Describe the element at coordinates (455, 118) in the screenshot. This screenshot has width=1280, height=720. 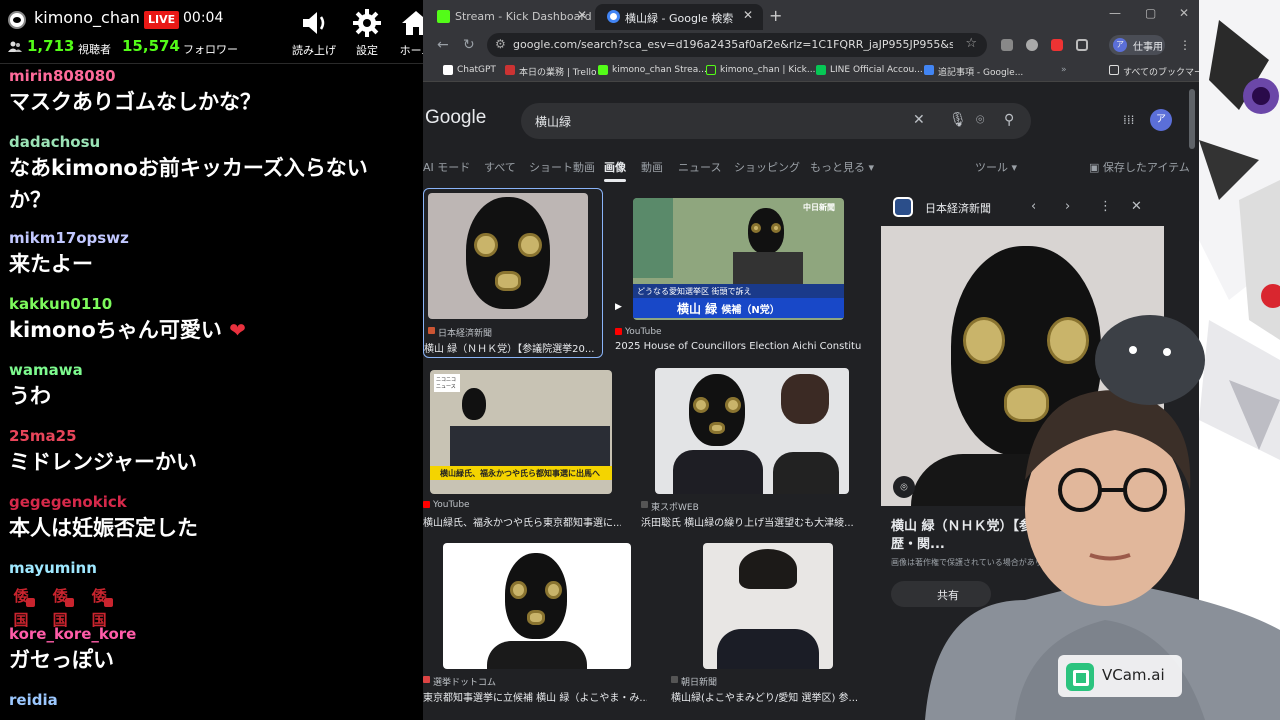
I see `google-logo: Google` at that location.